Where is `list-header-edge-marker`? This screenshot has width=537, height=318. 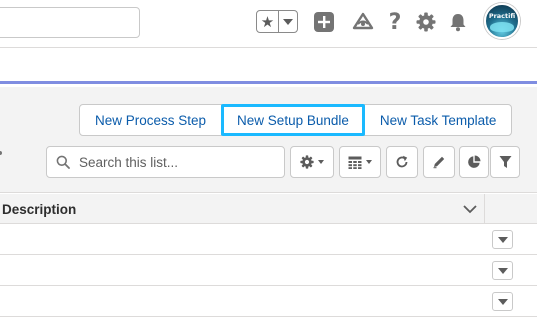 list-header-edge-marker is located at coordinates (1, 153).